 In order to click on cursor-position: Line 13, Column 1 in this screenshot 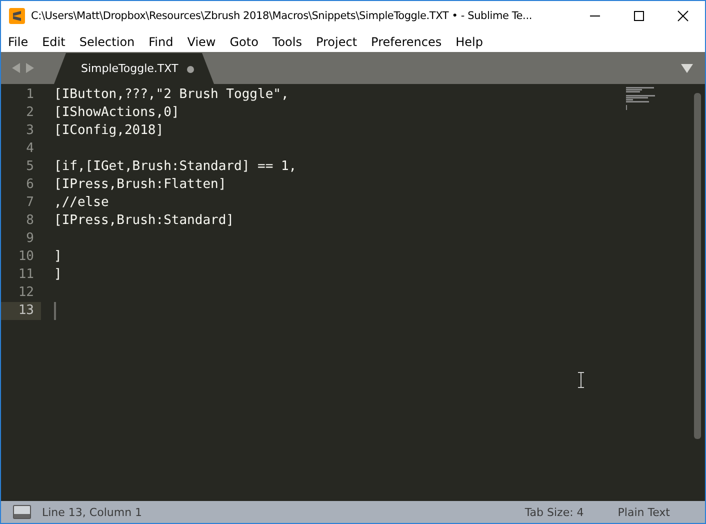, I will do `click(93, 512)`.